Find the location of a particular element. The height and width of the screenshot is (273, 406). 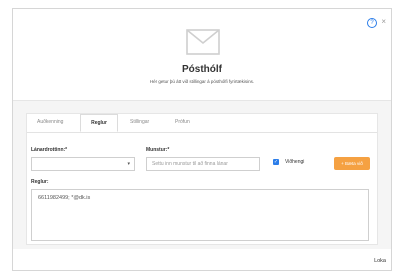

add-button: + Bæta við is located at coordinates (352, 163).